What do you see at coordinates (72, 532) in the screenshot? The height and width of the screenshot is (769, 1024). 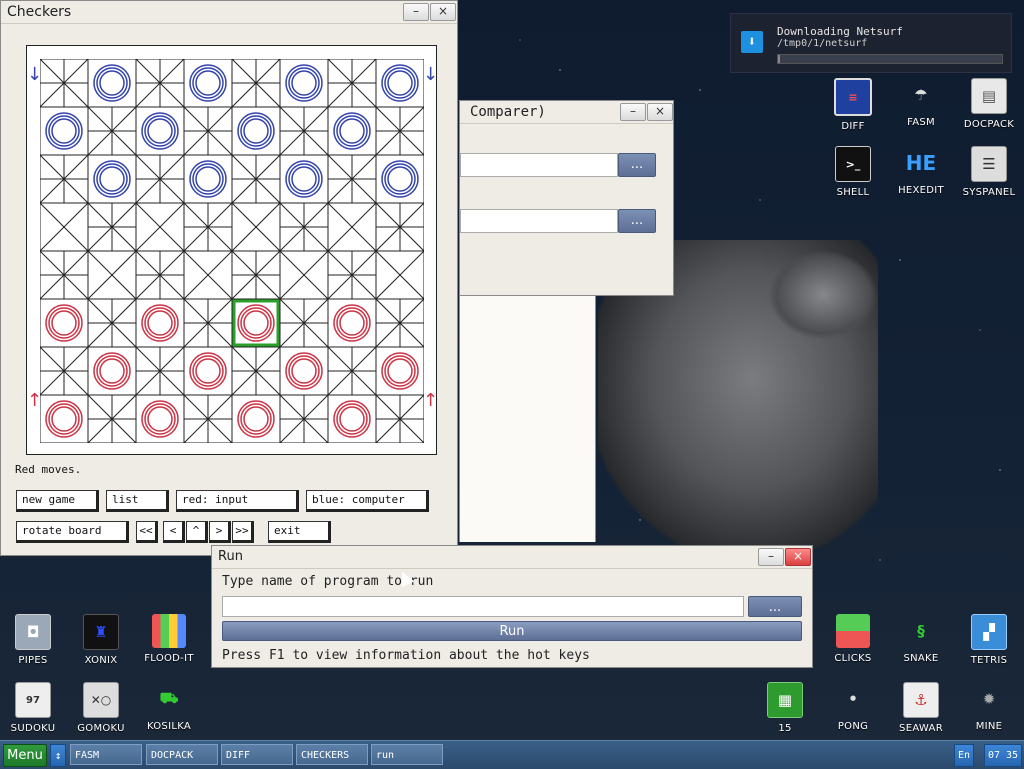 I see `rotate-board-button: rotate board` at bounding box center [72, 532].